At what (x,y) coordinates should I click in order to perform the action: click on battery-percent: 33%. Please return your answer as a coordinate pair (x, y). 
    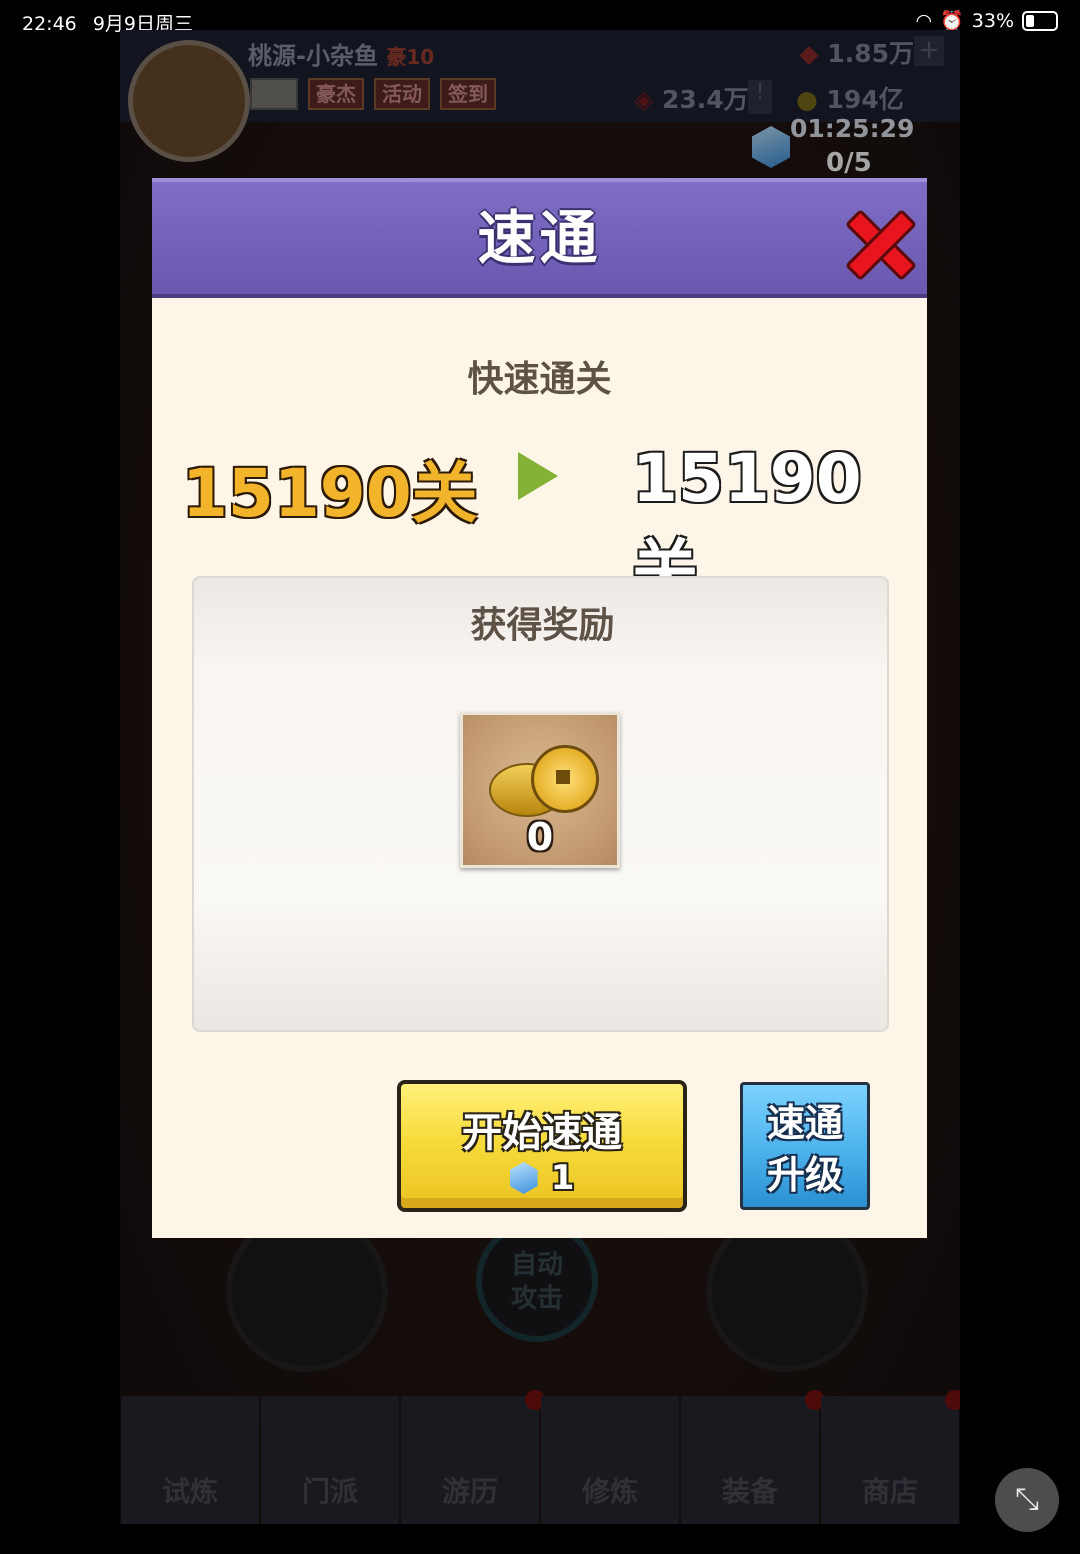
    Looking at the image, I should click on (992, 20).